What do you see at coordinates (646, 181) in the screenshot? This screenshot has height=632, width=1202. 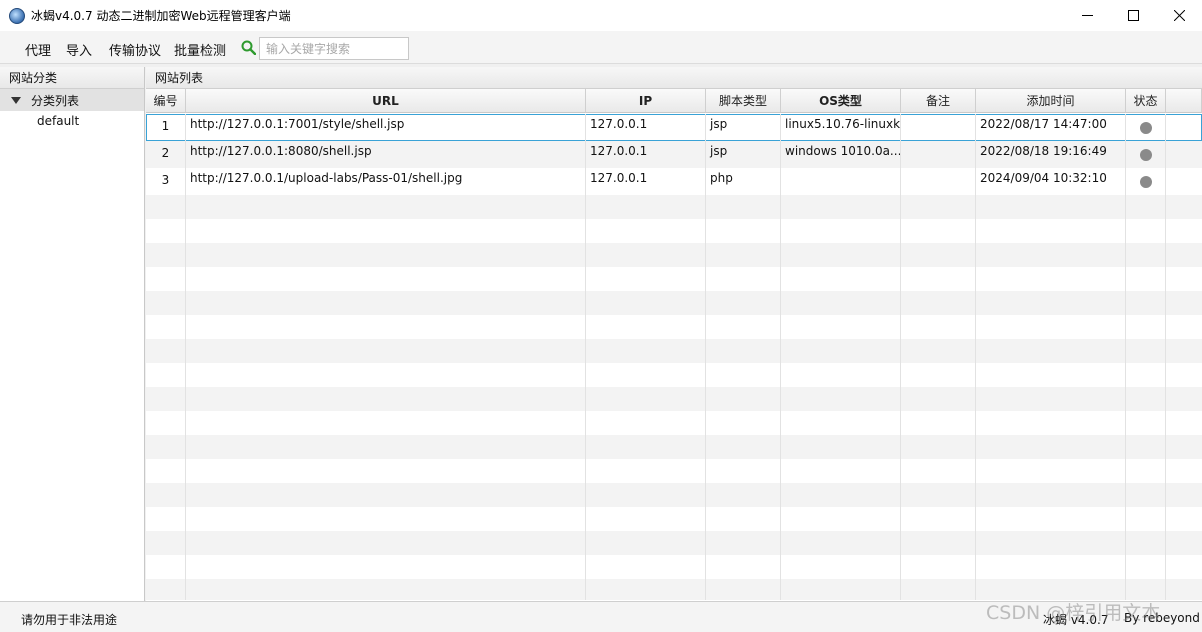 I see `cell-ip: 127.0.0.1` at bounding box center [646, 181].